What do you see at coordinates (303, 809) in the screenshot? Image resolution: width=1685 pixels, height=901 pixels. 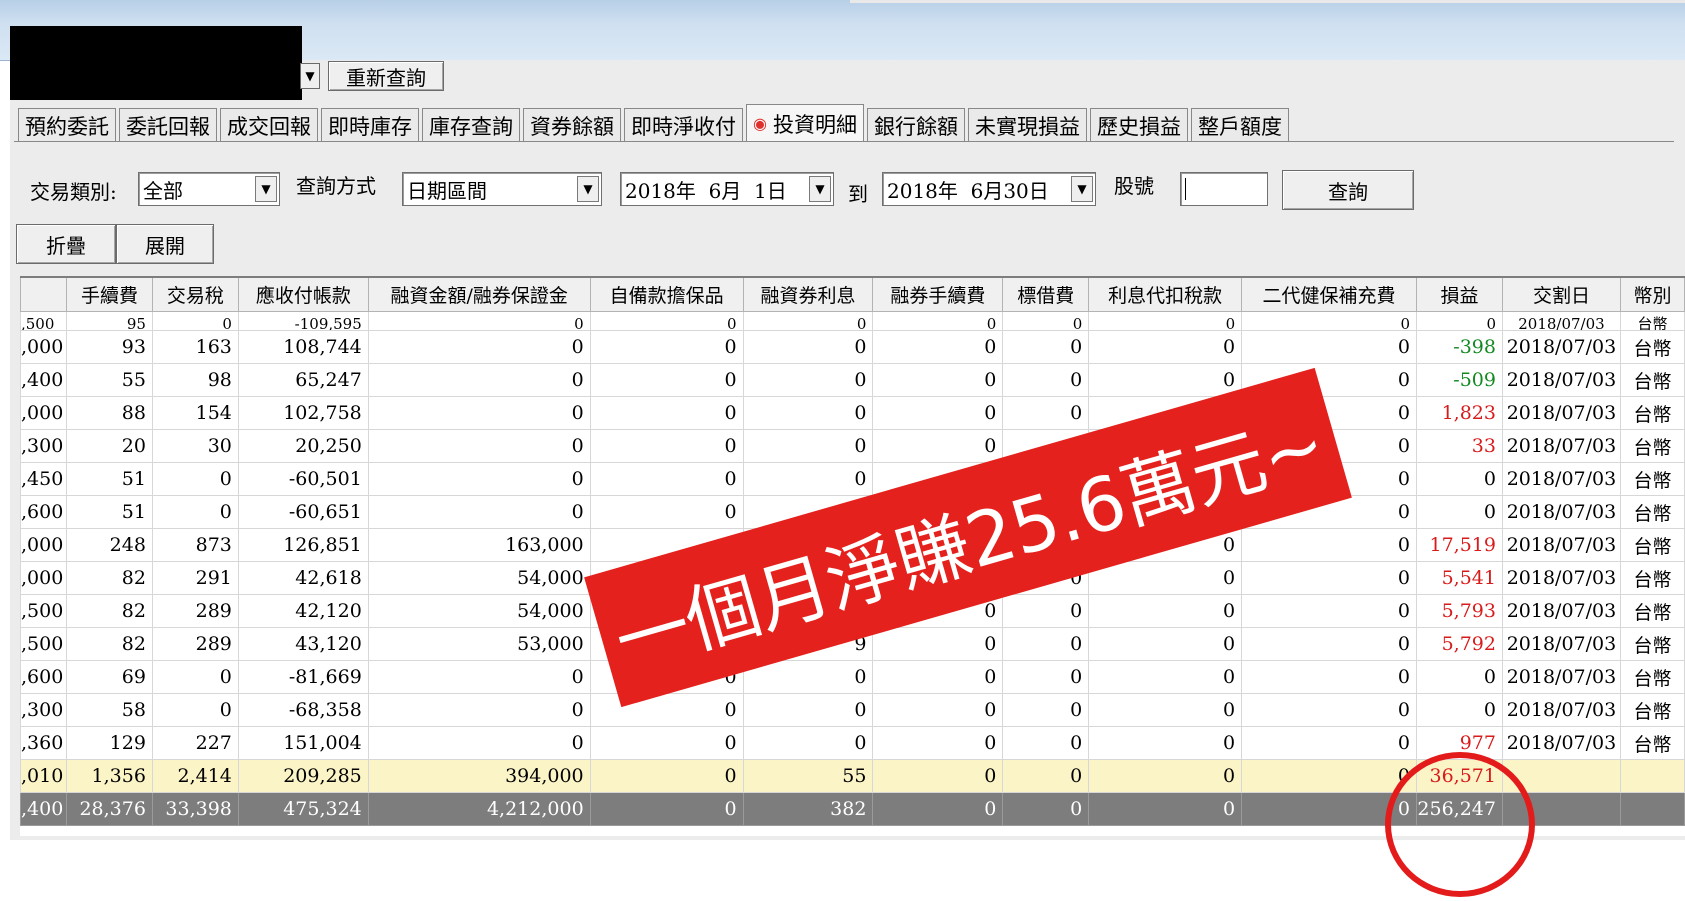 I see `table-cell: 475,324` at bounding box center [303, 809].